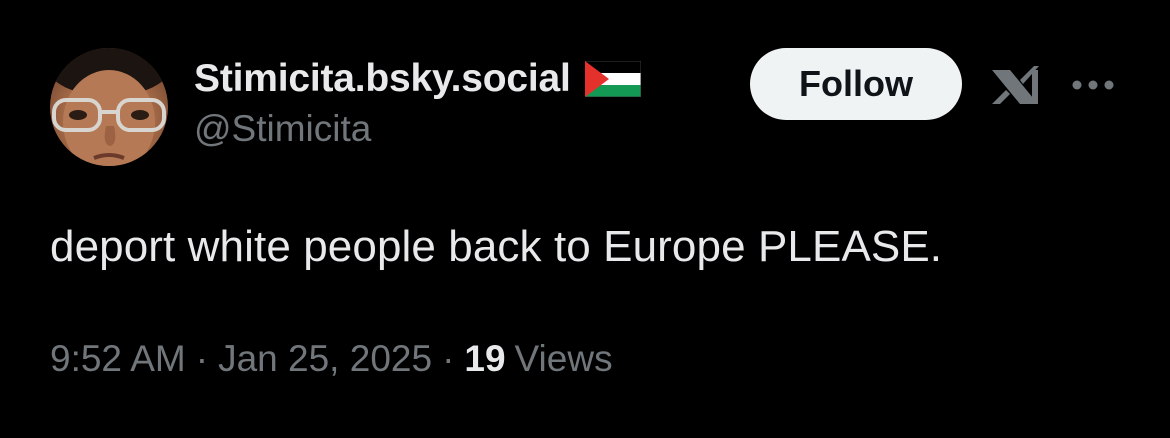 This screenshot has height=438, width=1170. I want to click on name-row: Stimicita.bsky.social, so click(417, 79).